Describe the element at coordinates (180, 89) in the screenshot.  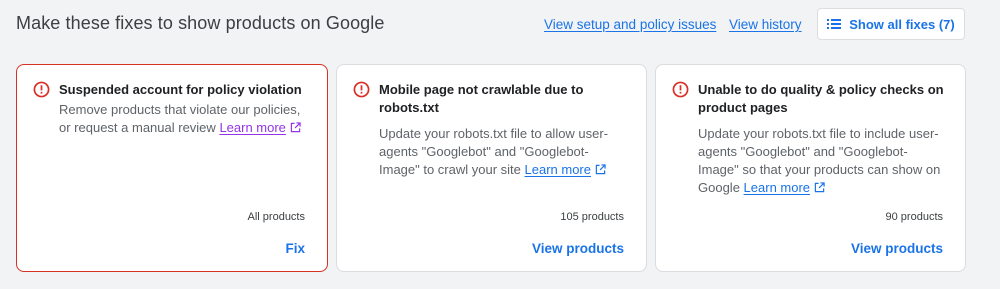
I see `fix-card-title: Suspended account for policy violation` at that location.